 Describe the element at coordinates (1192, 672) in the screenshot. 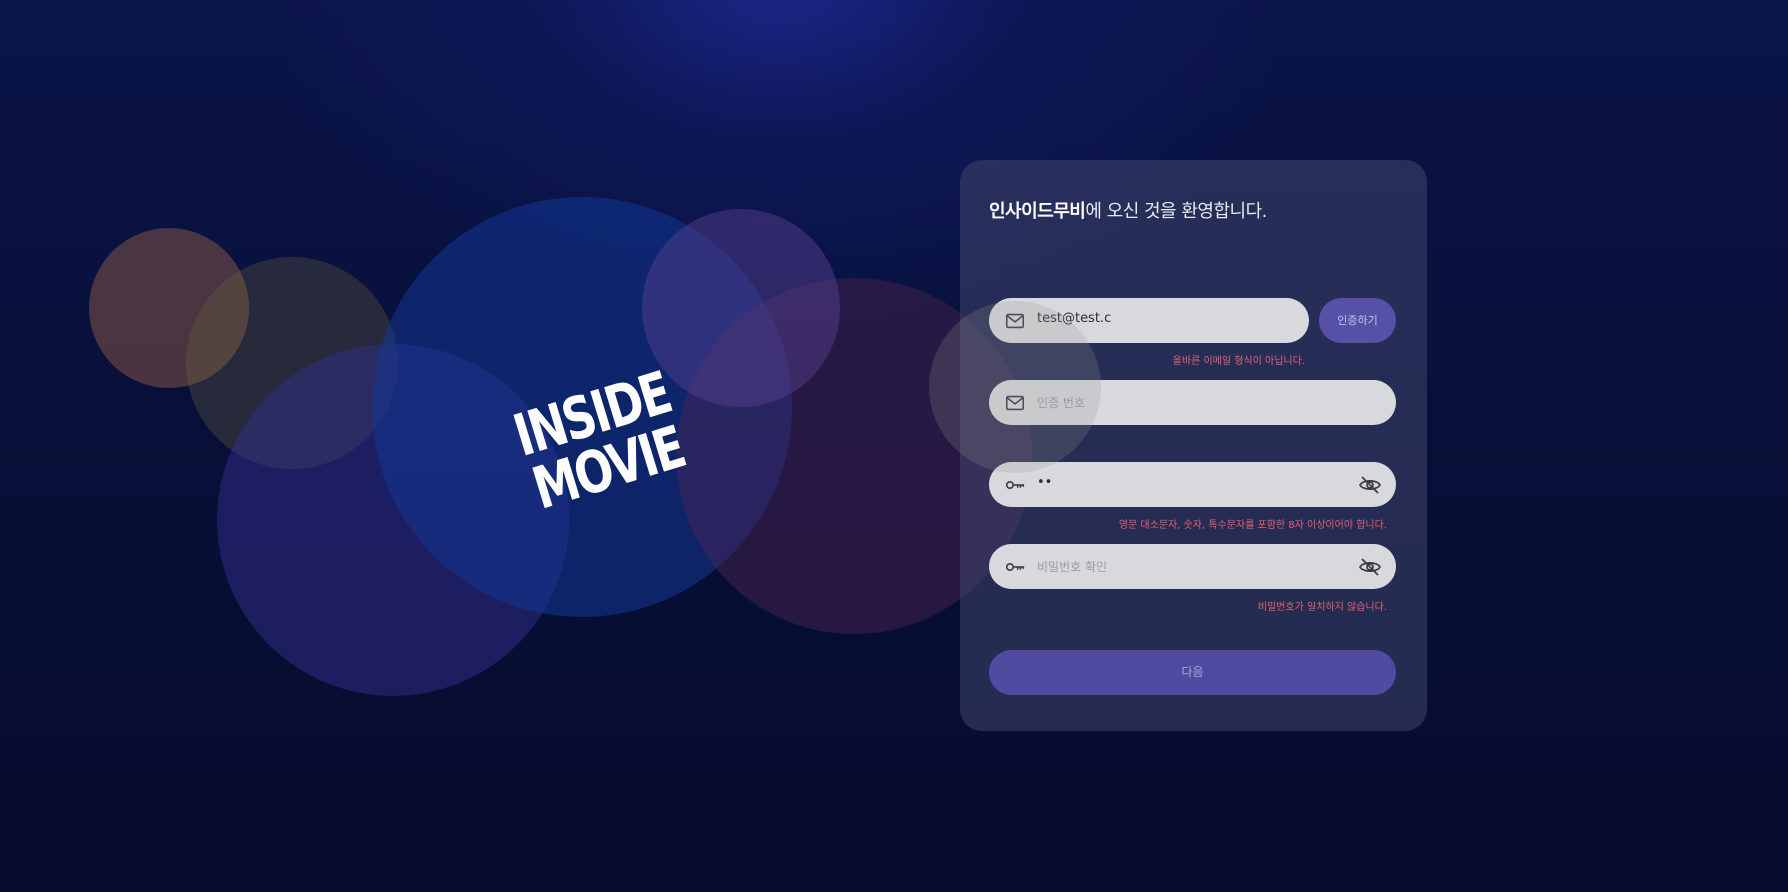

I see `next-button: 다음` at that location.